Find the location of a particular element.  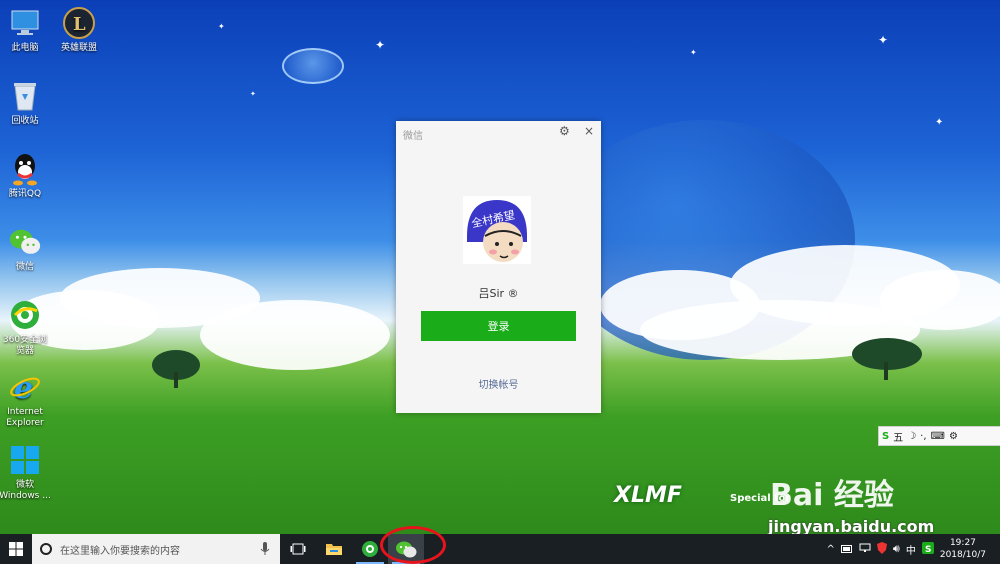

ime-mode-toggle: 五 is located at coordinates (898, 436).